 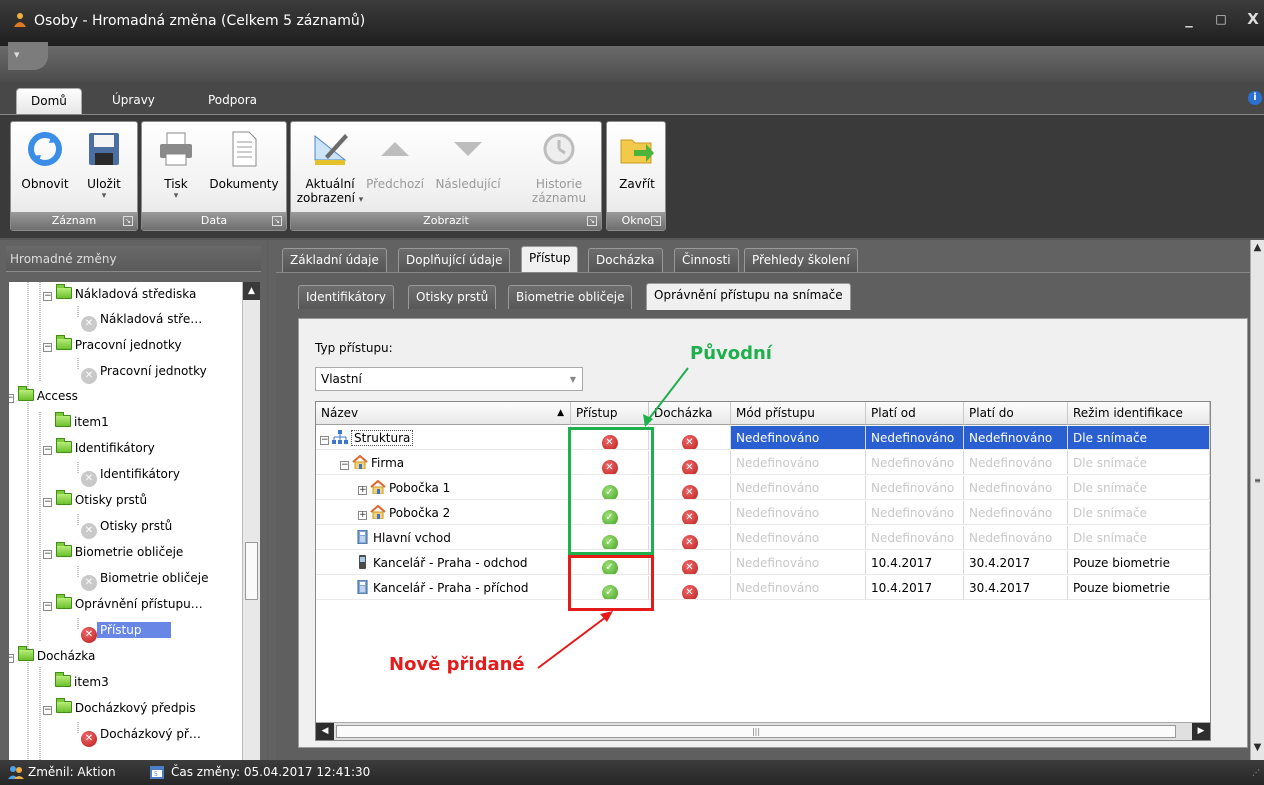 I want to click on calendar-icon: 5, so click(x=157, y=772).